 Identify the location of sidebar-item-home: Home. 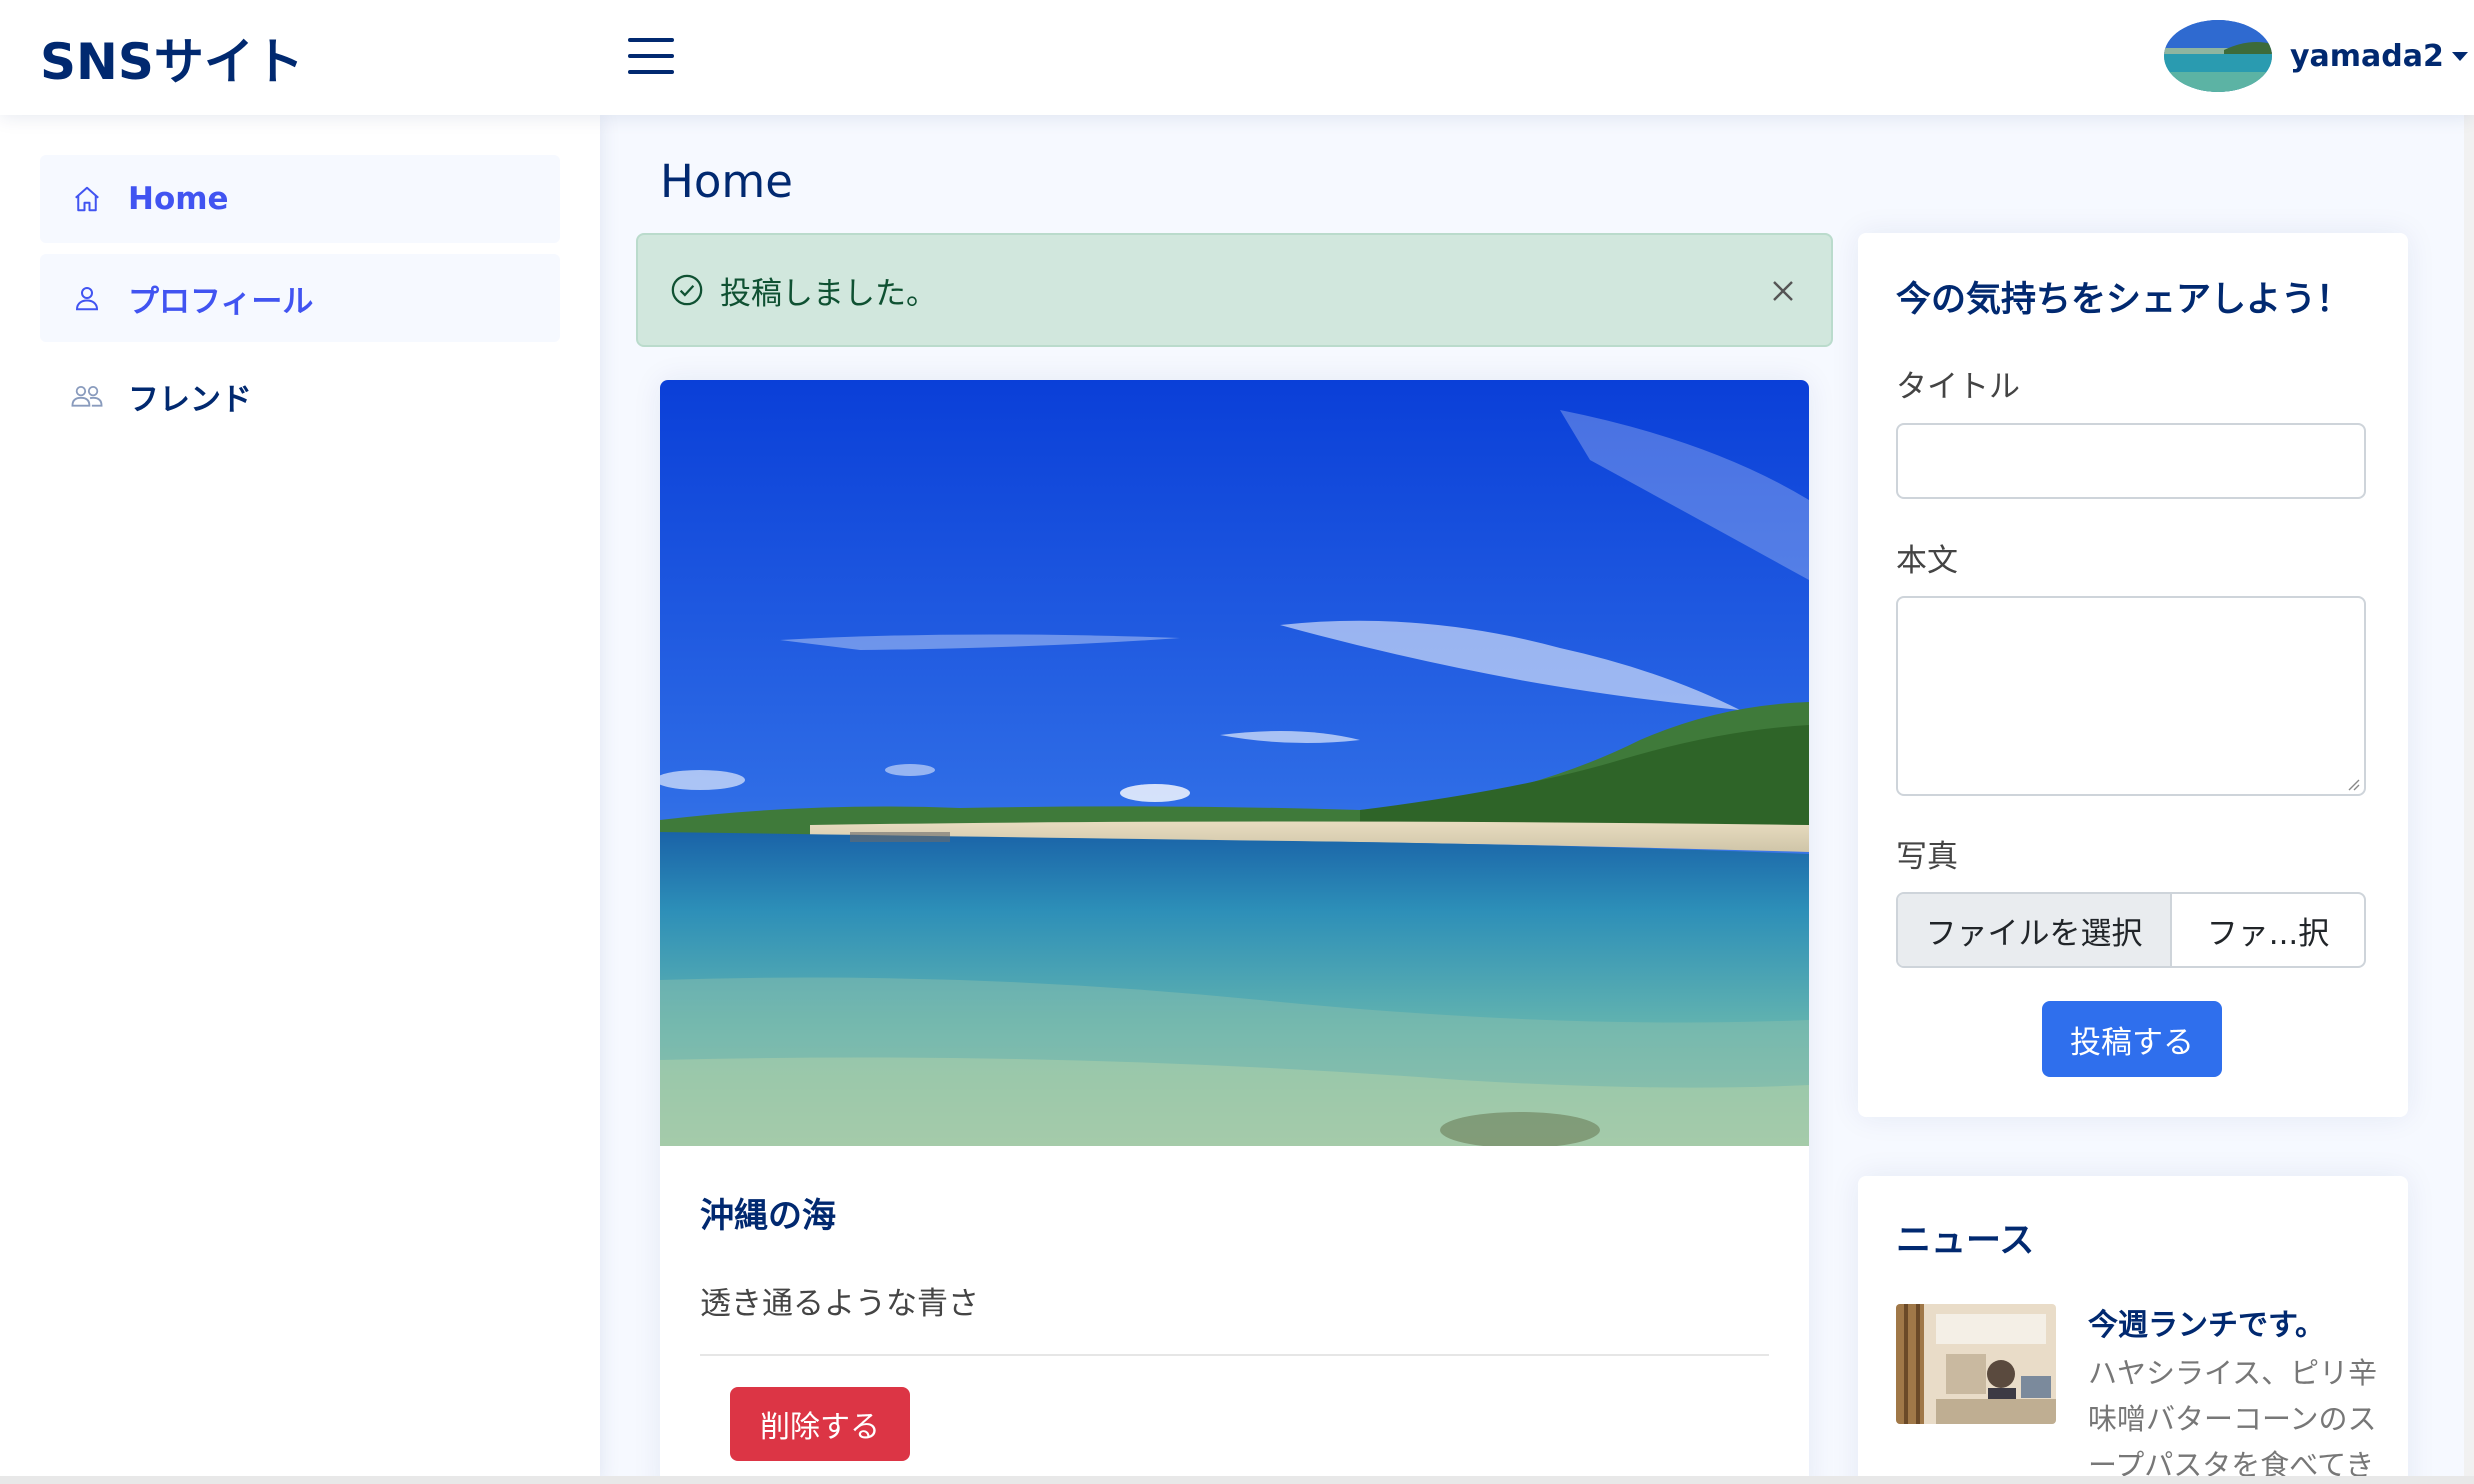
(300, 199).